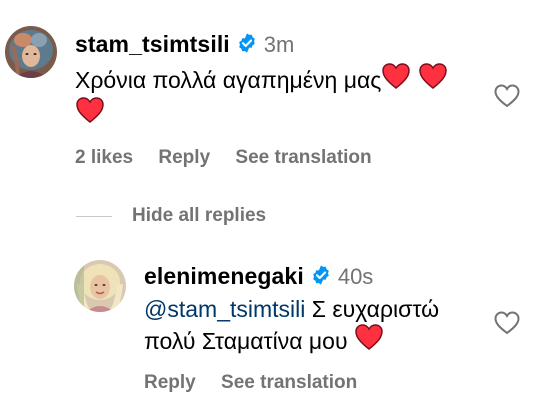 The height and width of the screenshot is (412, 543). What do you see at coordinates (199, 215) in the screenshot?
I see `hide-replies-label: Hide all replies` at bounding box center [199, 215].